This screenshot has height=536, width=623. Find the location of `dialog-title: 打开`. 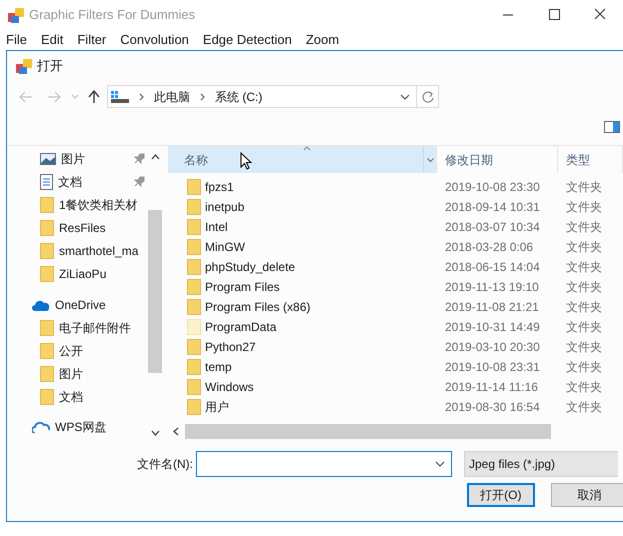

dialog-title: 打开 is located at coordinates (50, 66).